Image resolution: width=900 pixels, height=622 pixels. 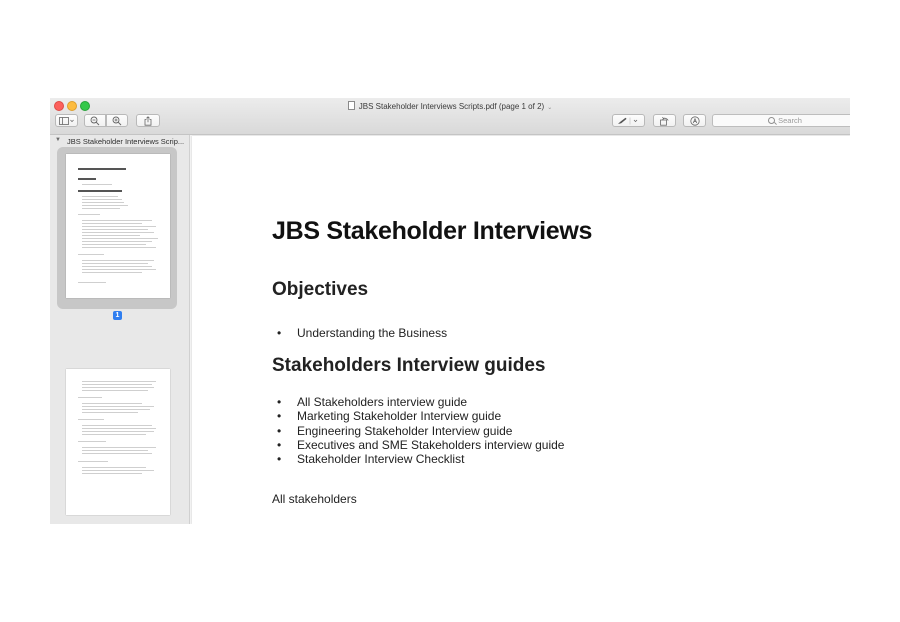 I want to click on search-placeholder: Search, so click(x=790, y=120).